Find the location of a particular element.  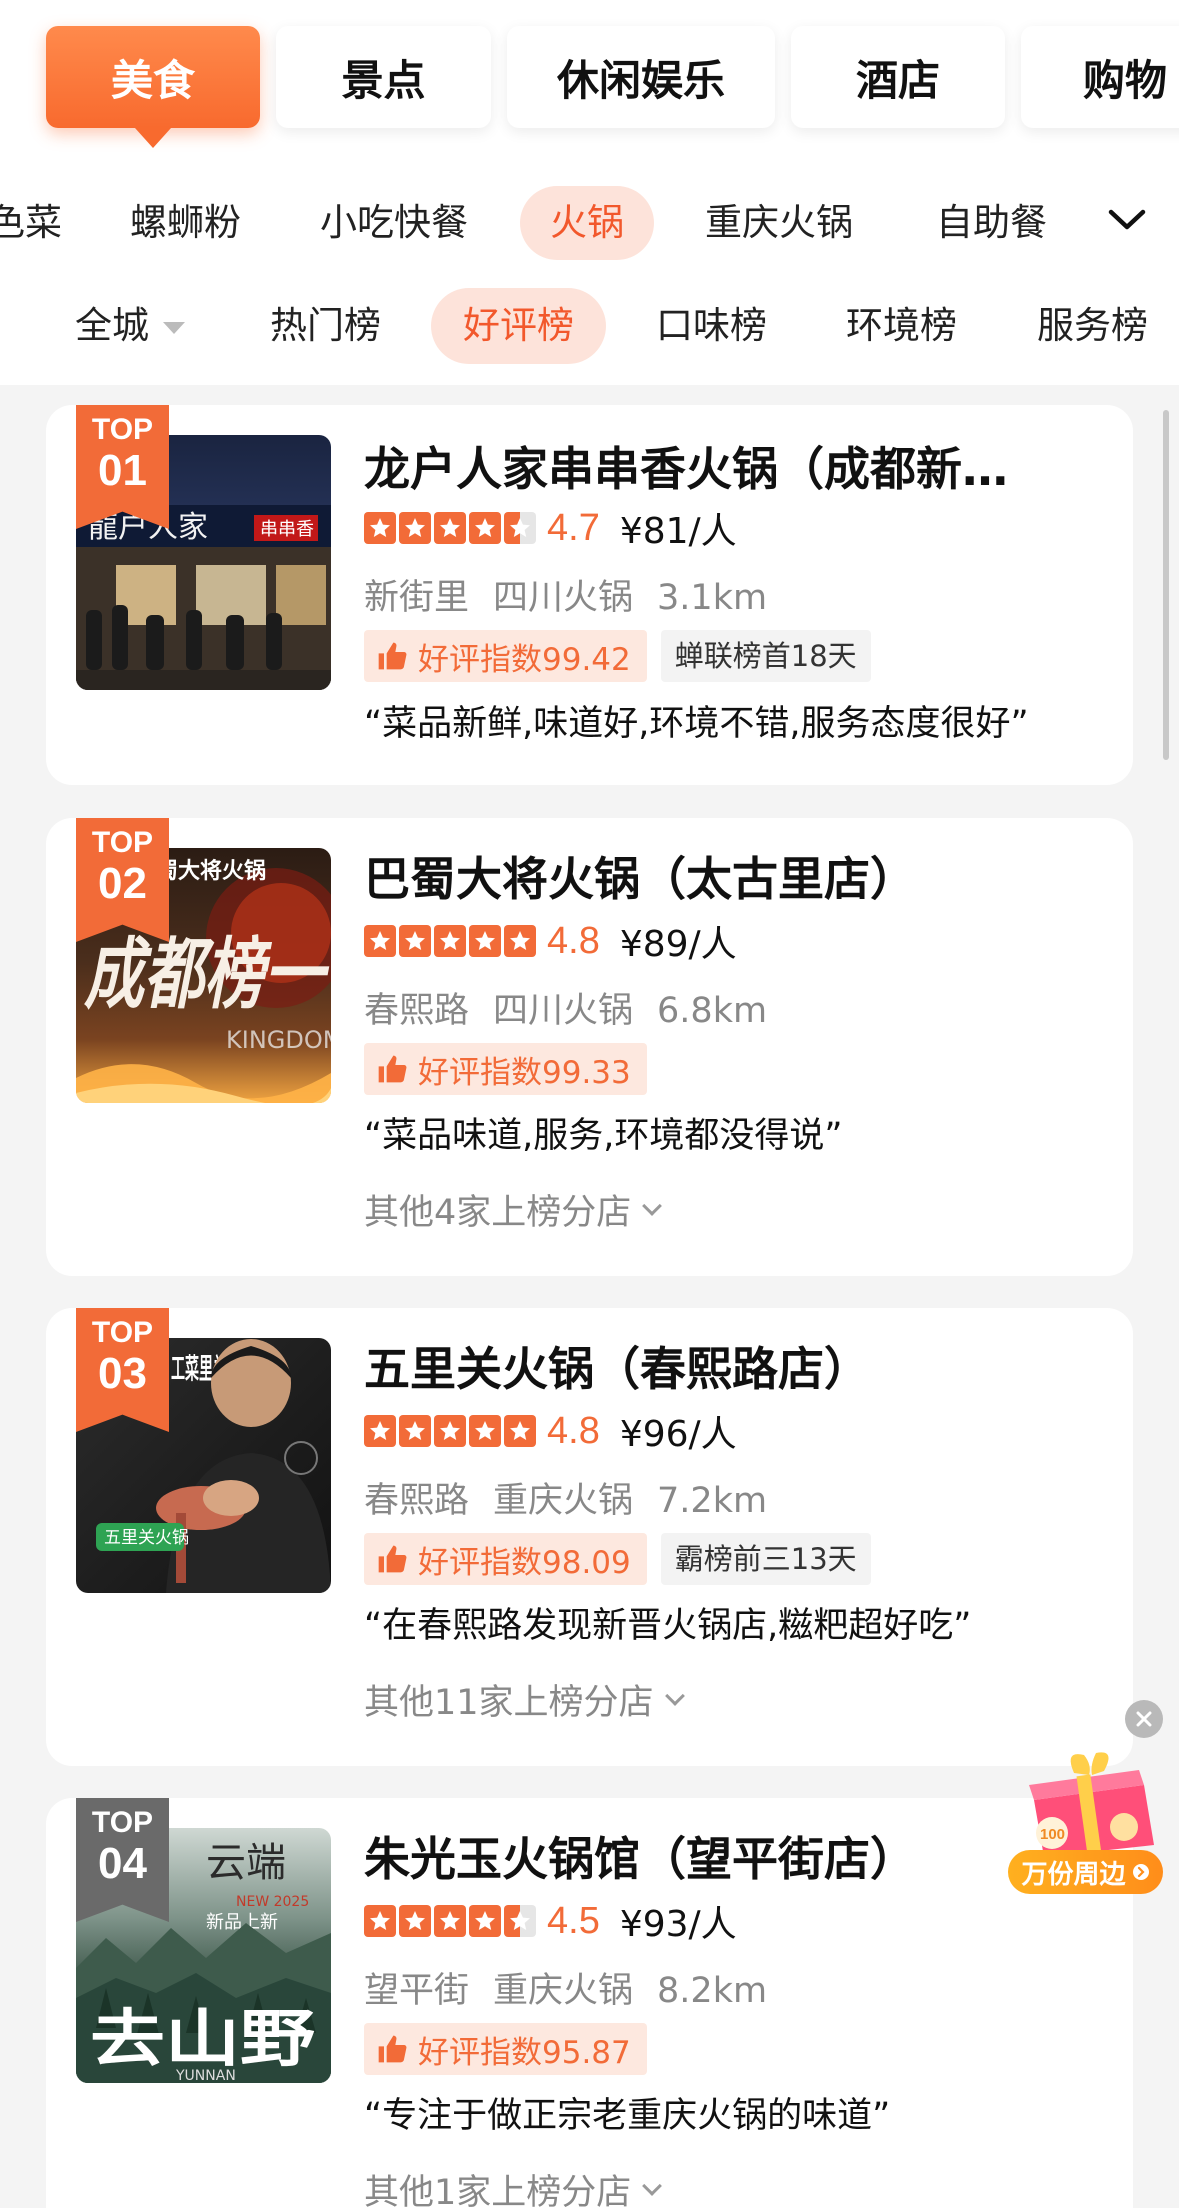

sub-tab-chongqing-hotpot: 重庆火锅 is located at coordinates (779, 223).